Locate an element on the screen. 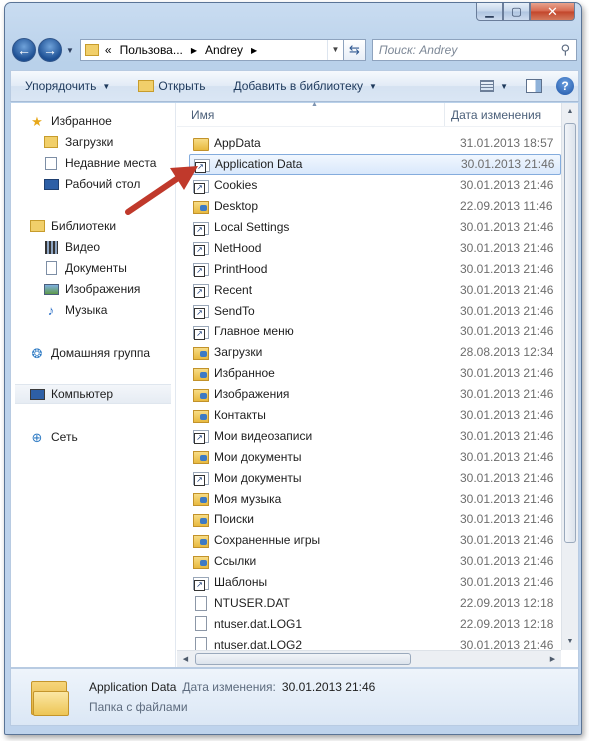  forward-button: → is located at coordinates (50, 50).